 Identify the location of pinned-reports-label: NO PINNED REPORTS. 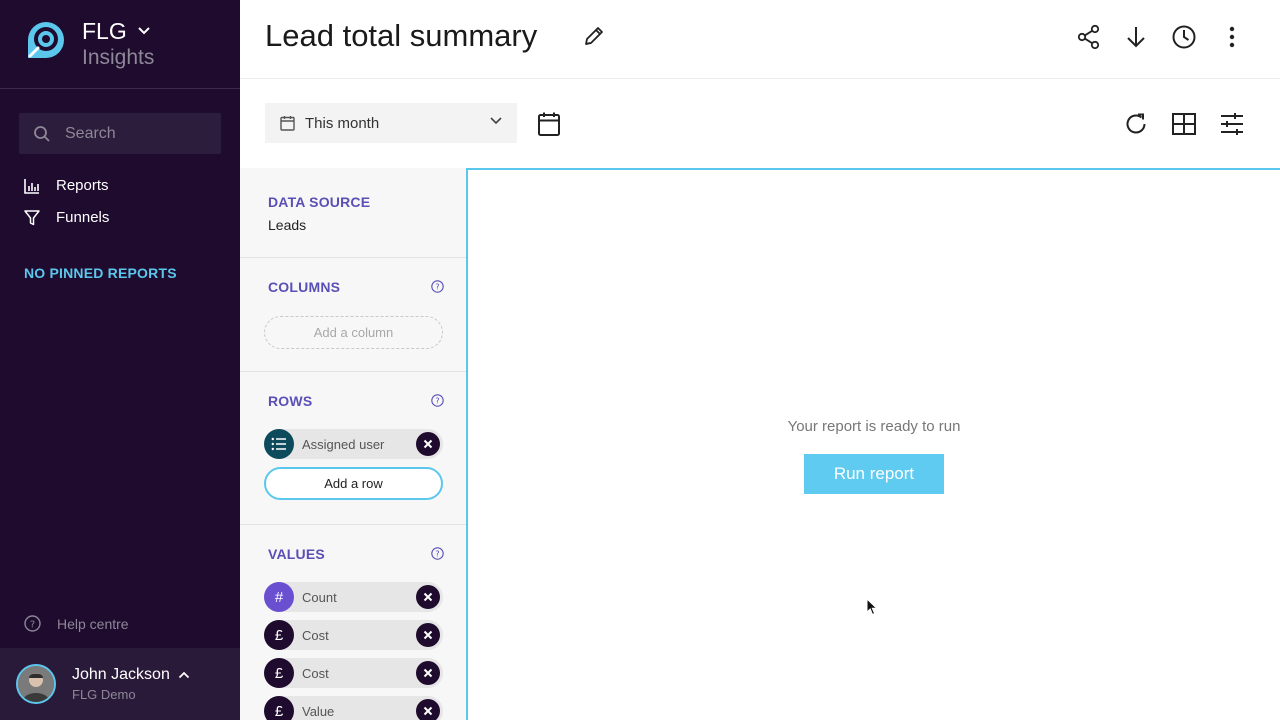
(100, 273).